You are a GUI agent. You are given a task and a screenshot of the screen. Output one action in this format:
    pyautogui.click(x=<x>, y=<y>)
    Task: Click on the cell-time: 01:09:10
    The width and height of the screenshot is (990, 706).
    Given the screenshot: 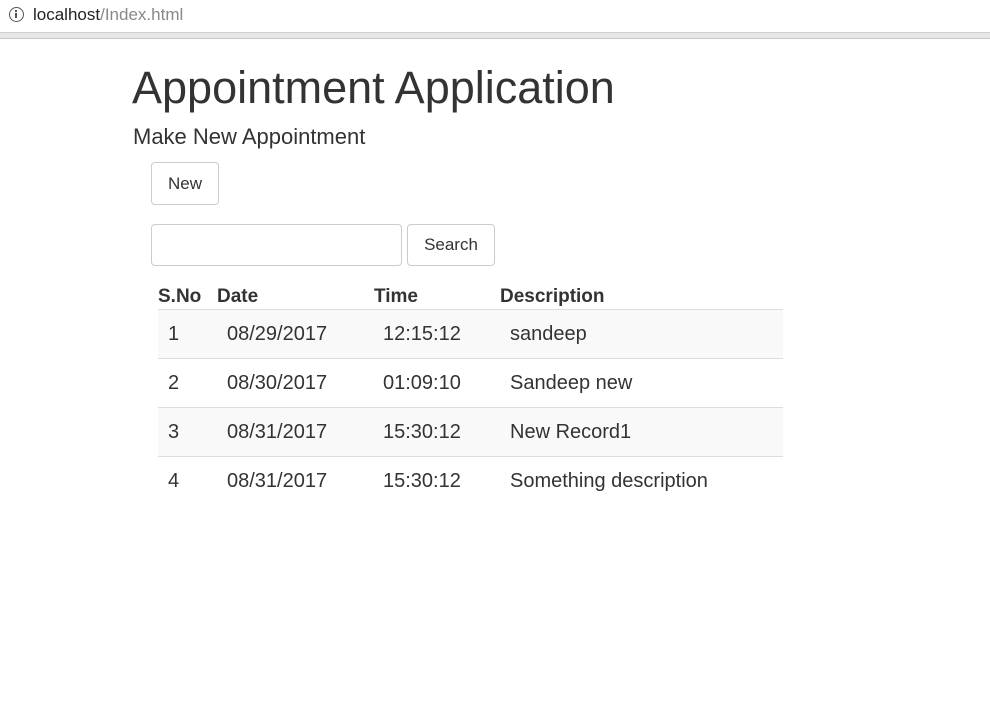 What is the action you would take?
    pyautogui.click(x=422, y=383)
    